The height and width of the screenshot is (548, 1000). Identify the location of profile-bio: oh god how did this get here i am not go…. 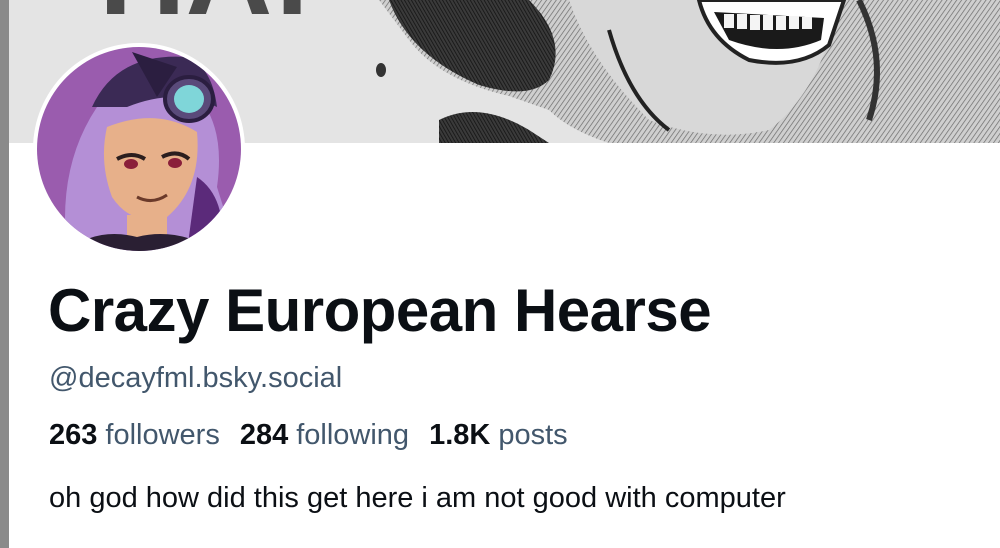
(417, 498).